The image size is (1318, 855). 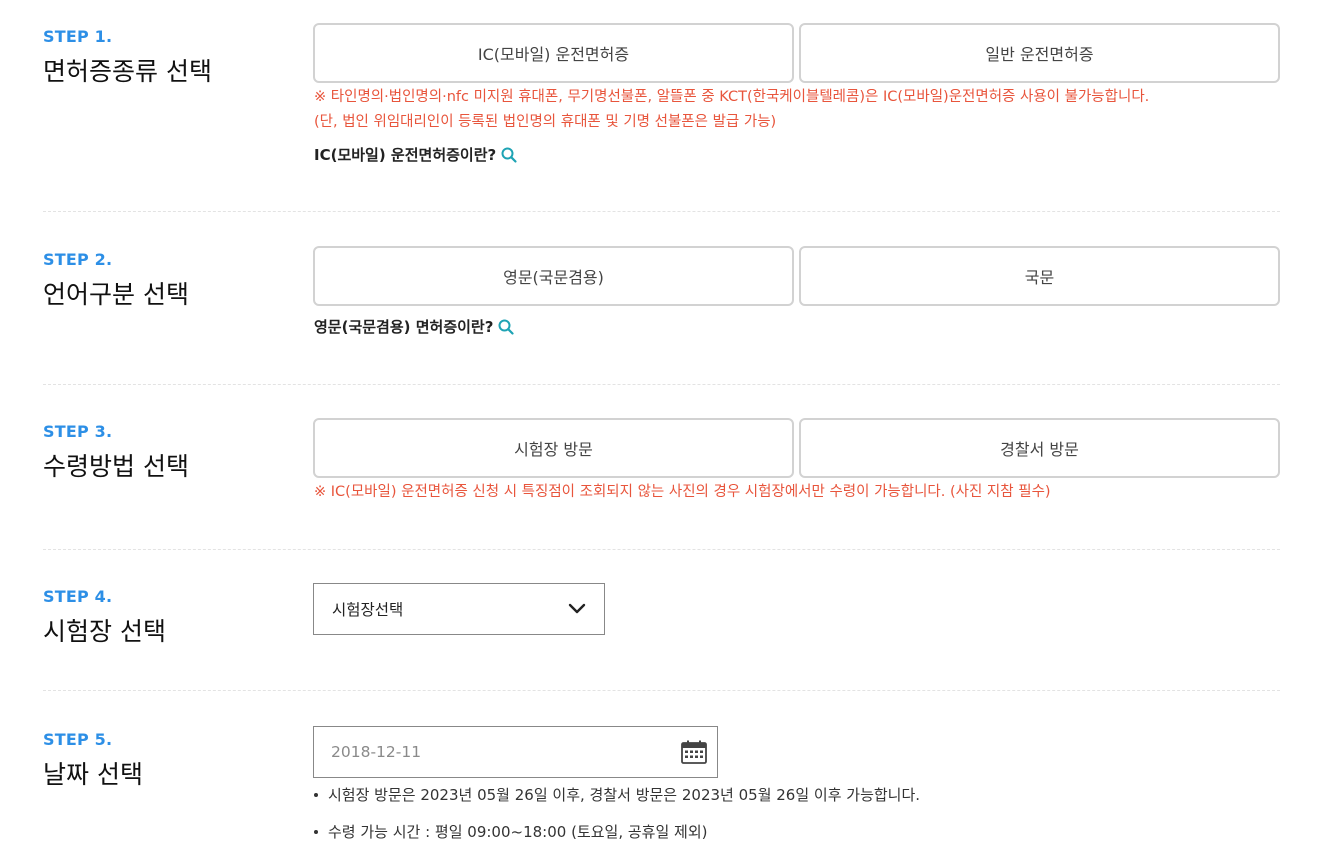 What do you see at coordinates (93, 774) in the screenshot?
I see `step-5-title: 날짜 선택` at bounding box center [93, 774].